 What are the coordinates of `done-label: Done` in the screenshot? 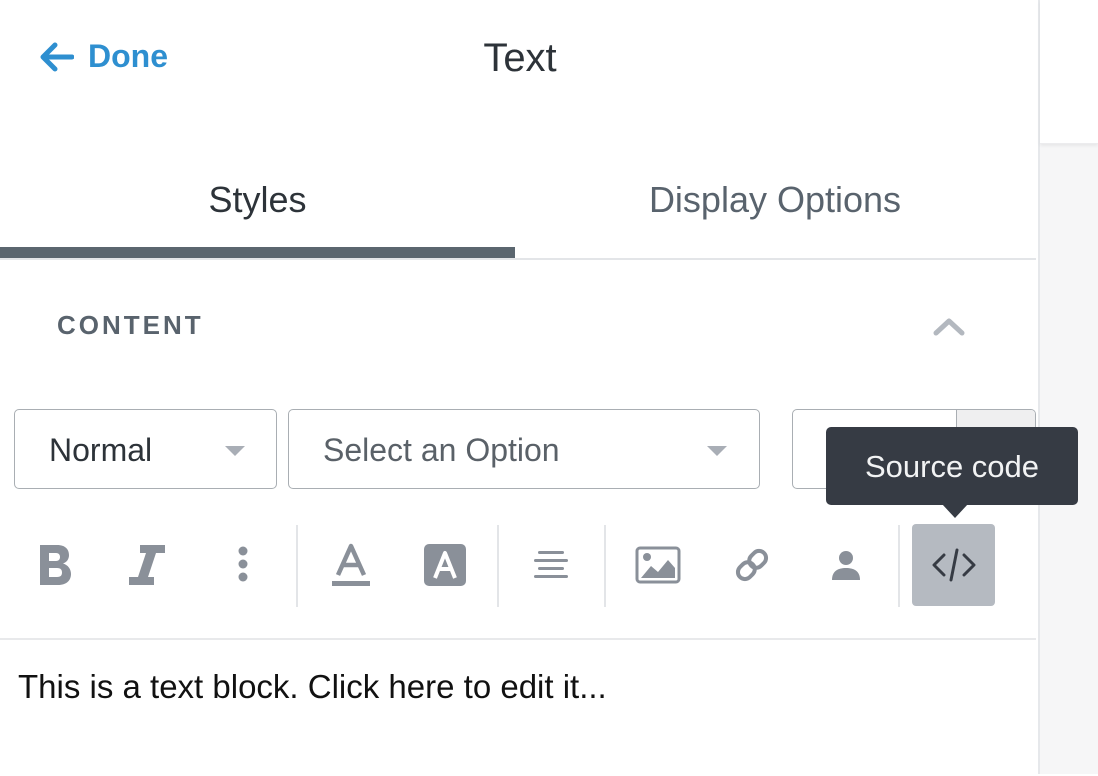 It's located at (128, 56).